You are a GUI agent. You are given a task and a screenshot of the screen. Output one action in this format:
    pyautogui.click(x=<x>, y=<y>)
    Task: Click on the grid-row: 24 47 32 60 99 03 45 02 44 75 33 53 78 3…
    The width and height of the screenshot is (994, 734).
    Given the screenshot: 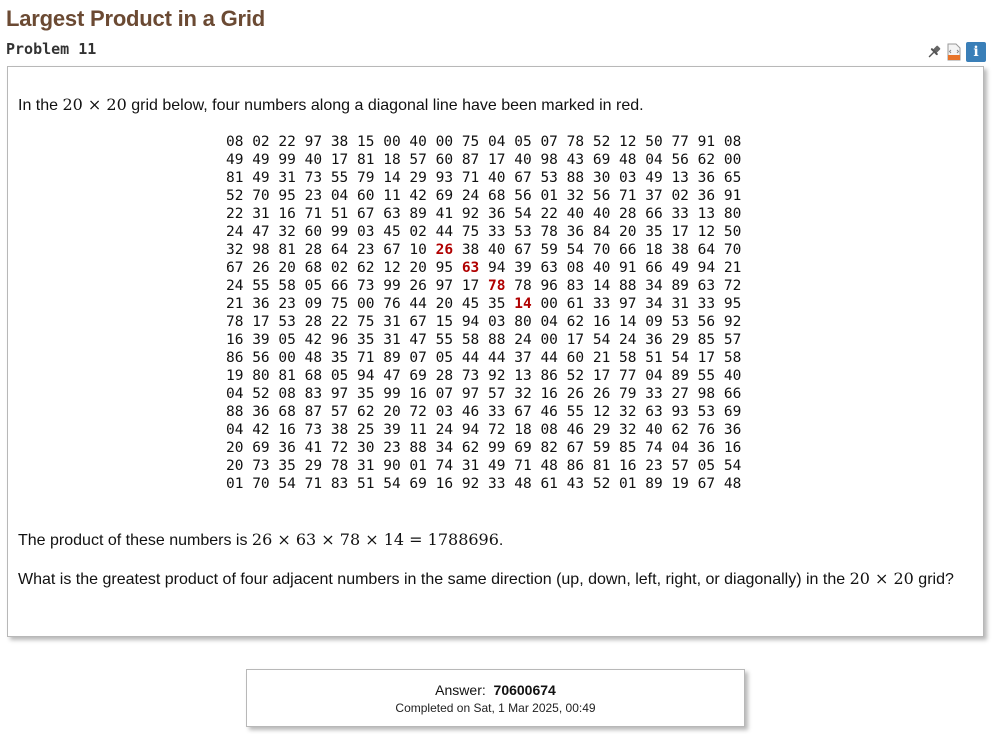 What is the action you would take?
    pyautogui.click(x=506, y=232)
    